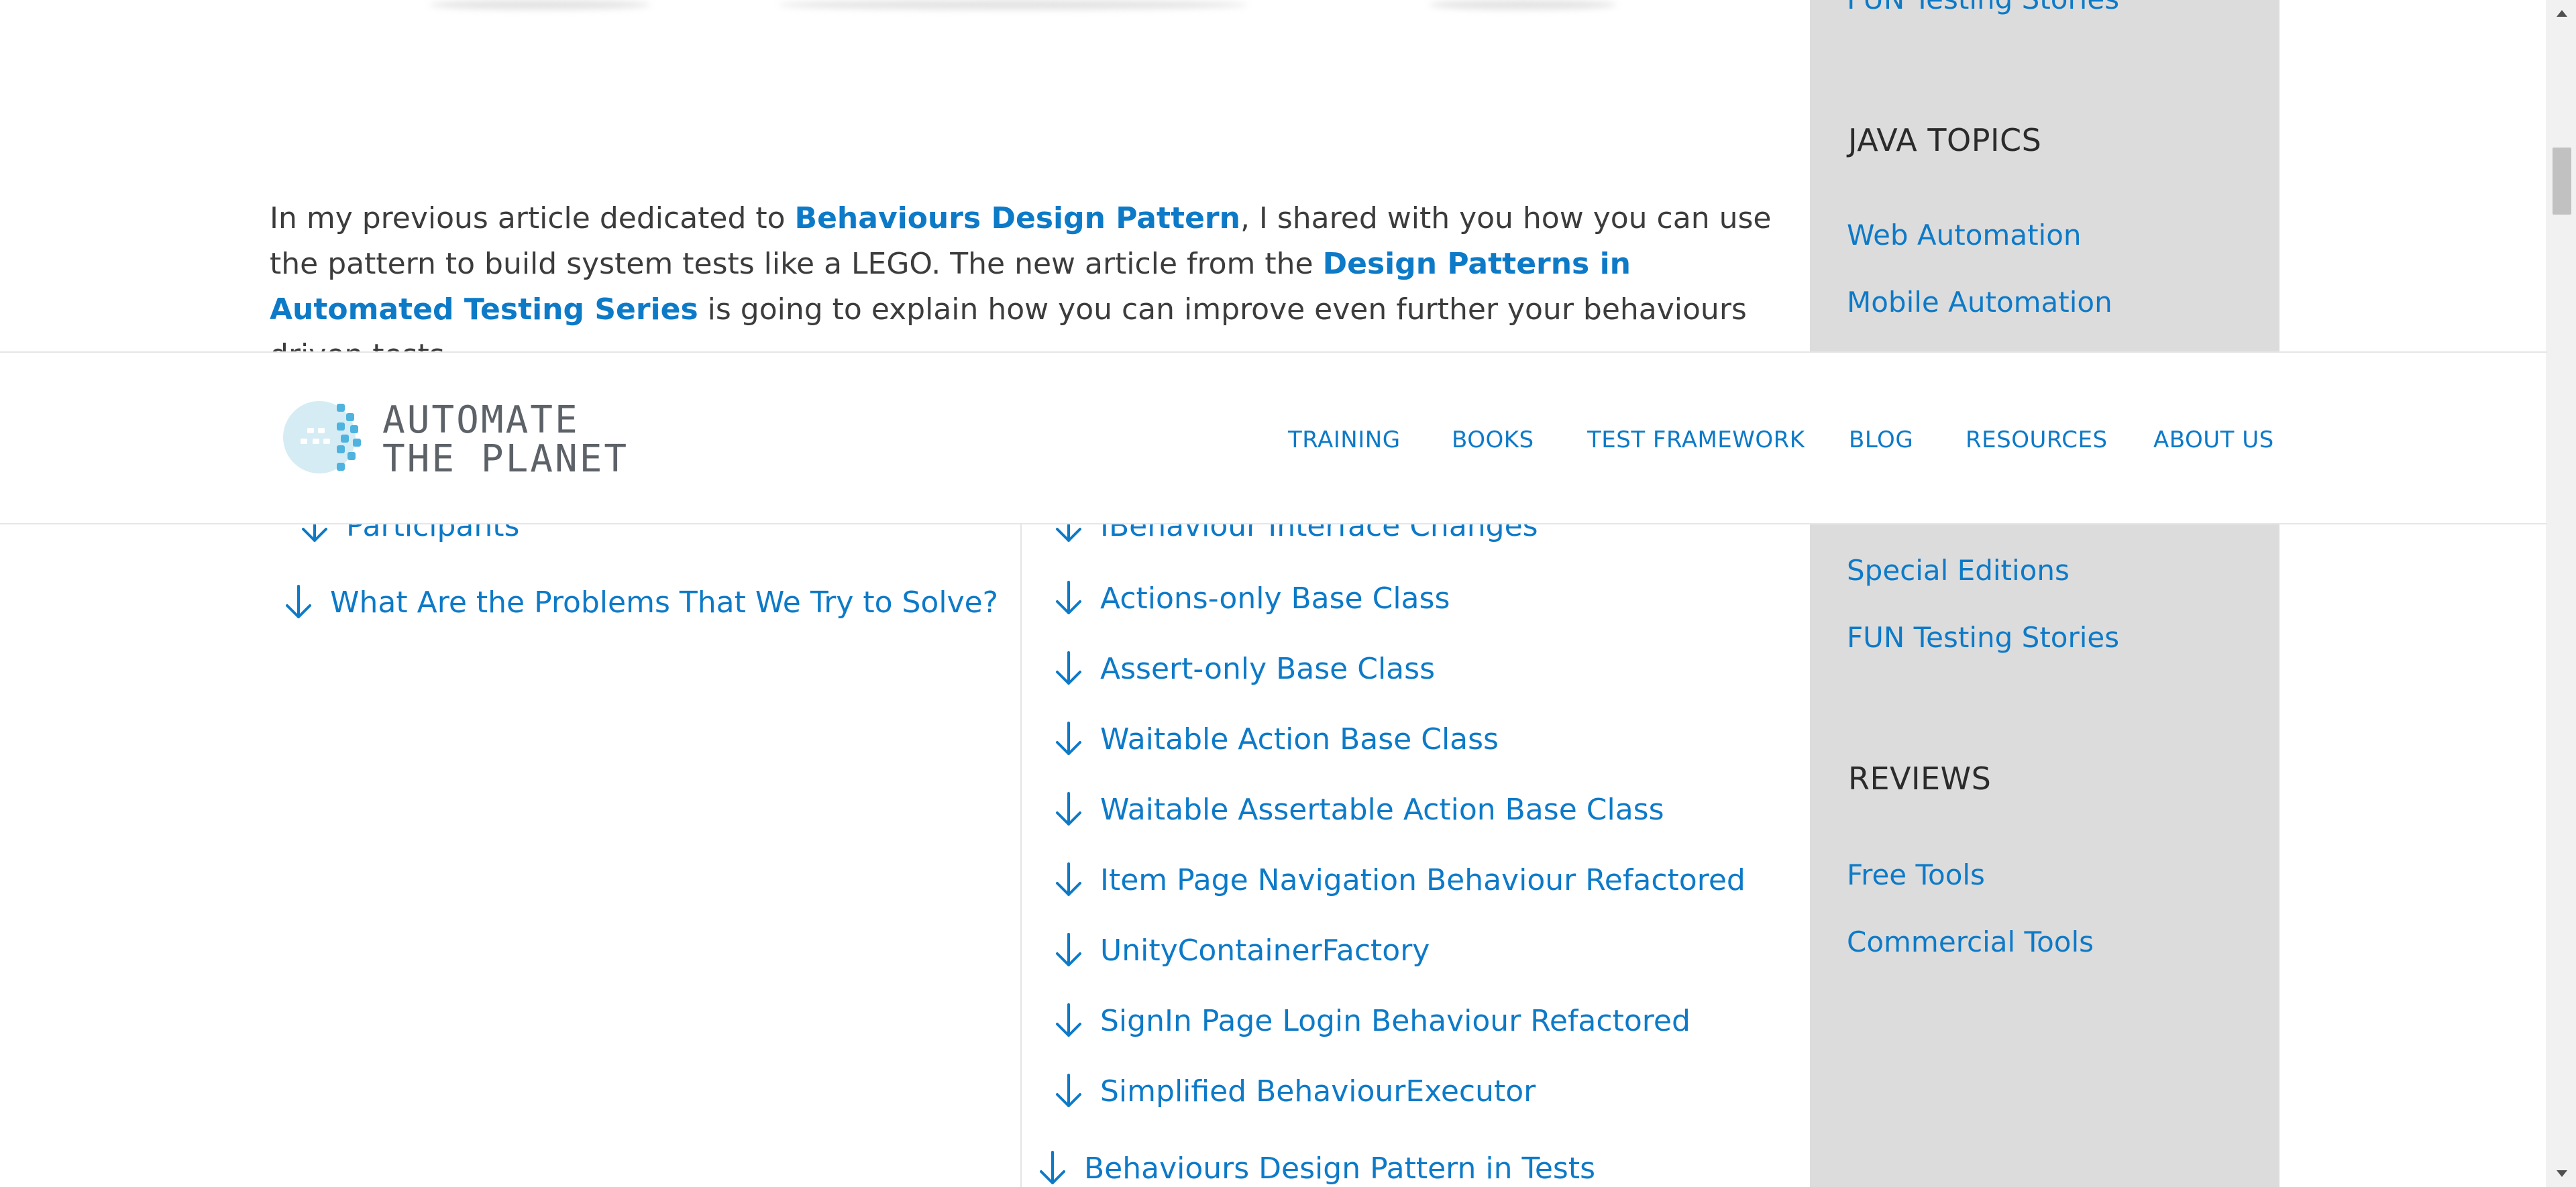 Image resolution: width=2576 pixels, height=1187 pixels. Describe the element at coordinates (1340, 1169) in the screenshot. I see `toc-link-label: Behaviours Design Pattern in Tests` at that location.